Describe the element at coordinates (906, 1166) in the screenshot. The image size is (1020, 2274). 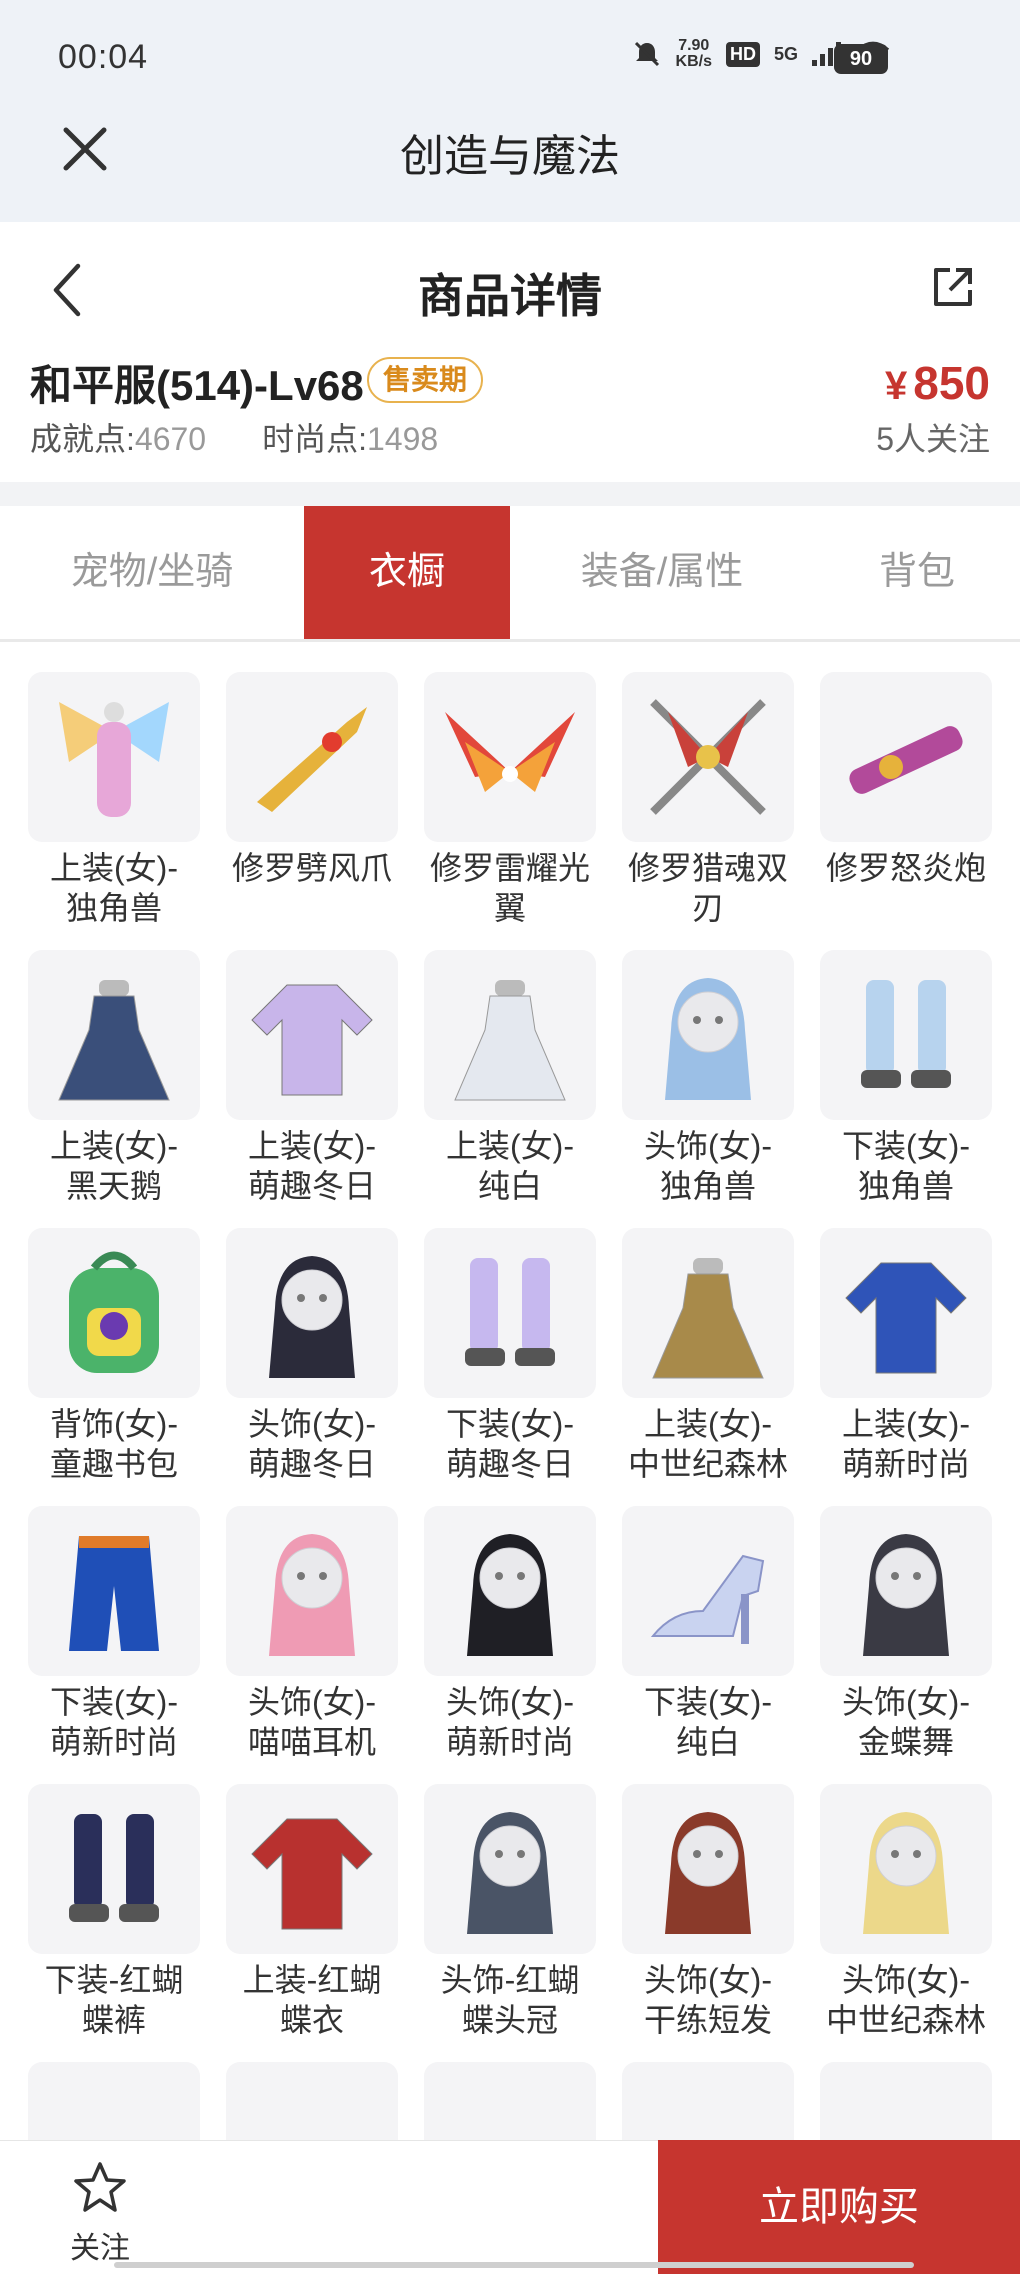
I see `item-label: 下装(女)- 独角兽` at that location.